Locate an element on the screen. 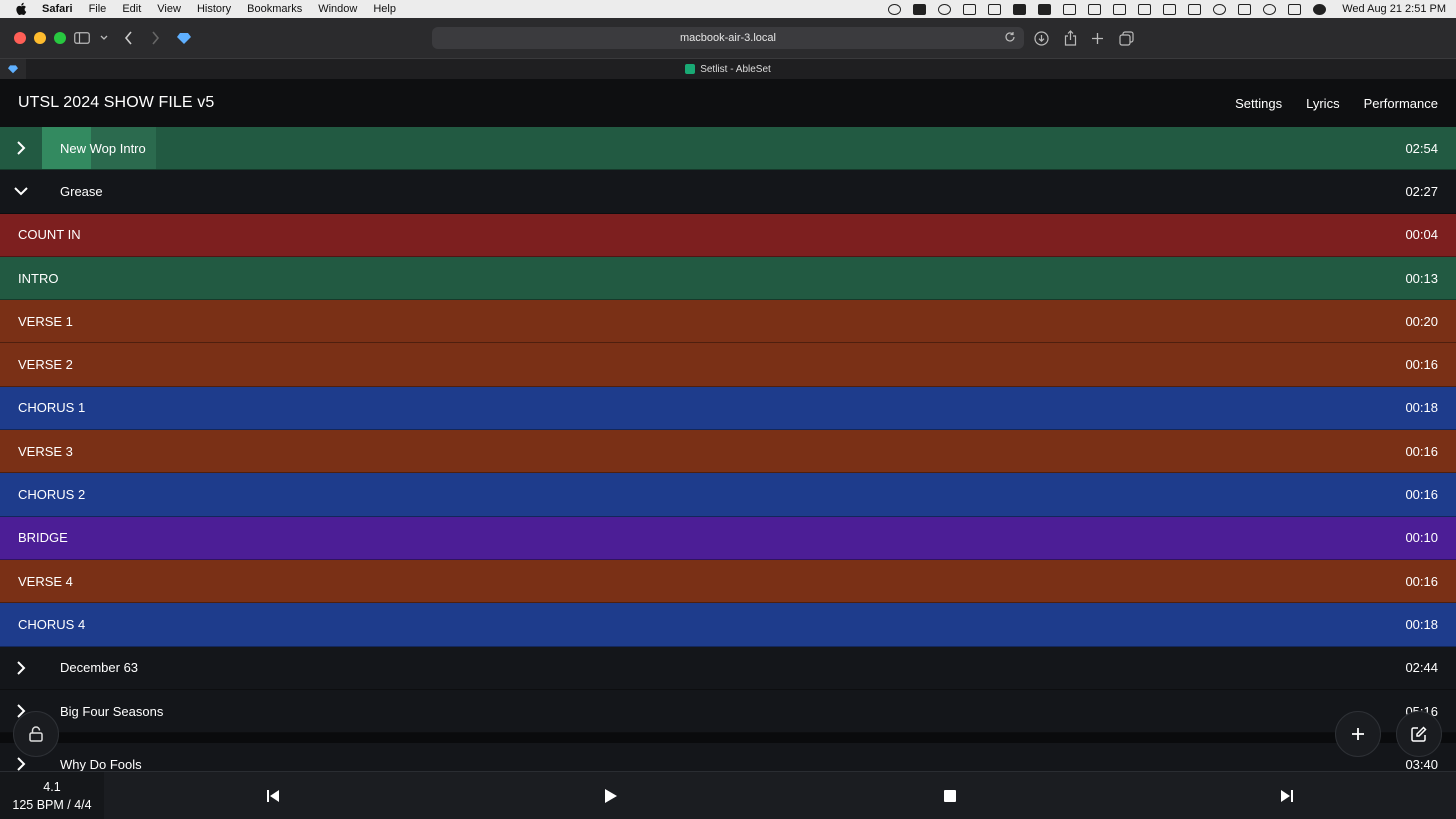 This screenshot has width=1456, height=819. page-title: UTSL 2024 SHOW FILE v5 is located at coordinates (116, 102).